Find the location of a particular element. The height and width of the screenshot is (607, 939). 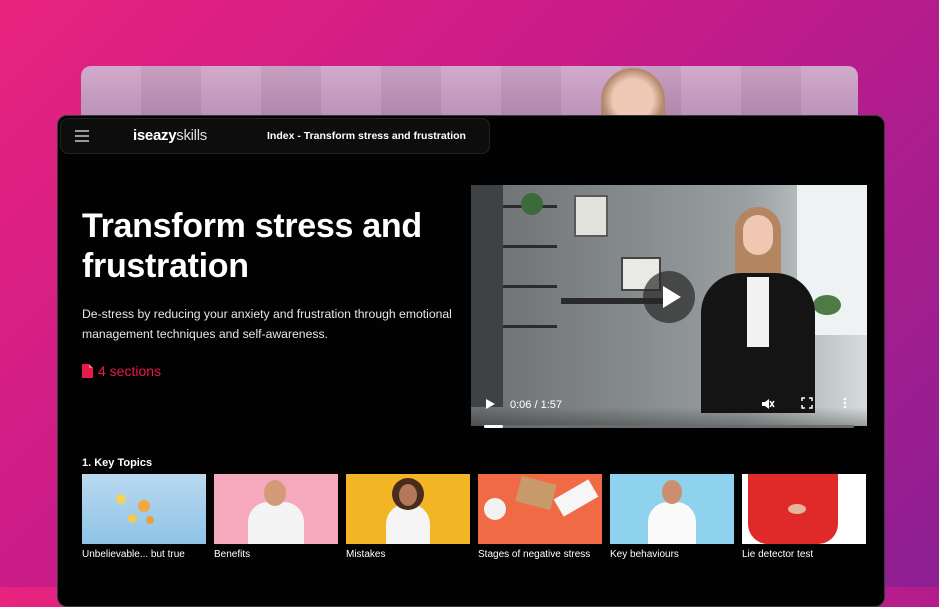

presenter is located at coordinates (758, 310).